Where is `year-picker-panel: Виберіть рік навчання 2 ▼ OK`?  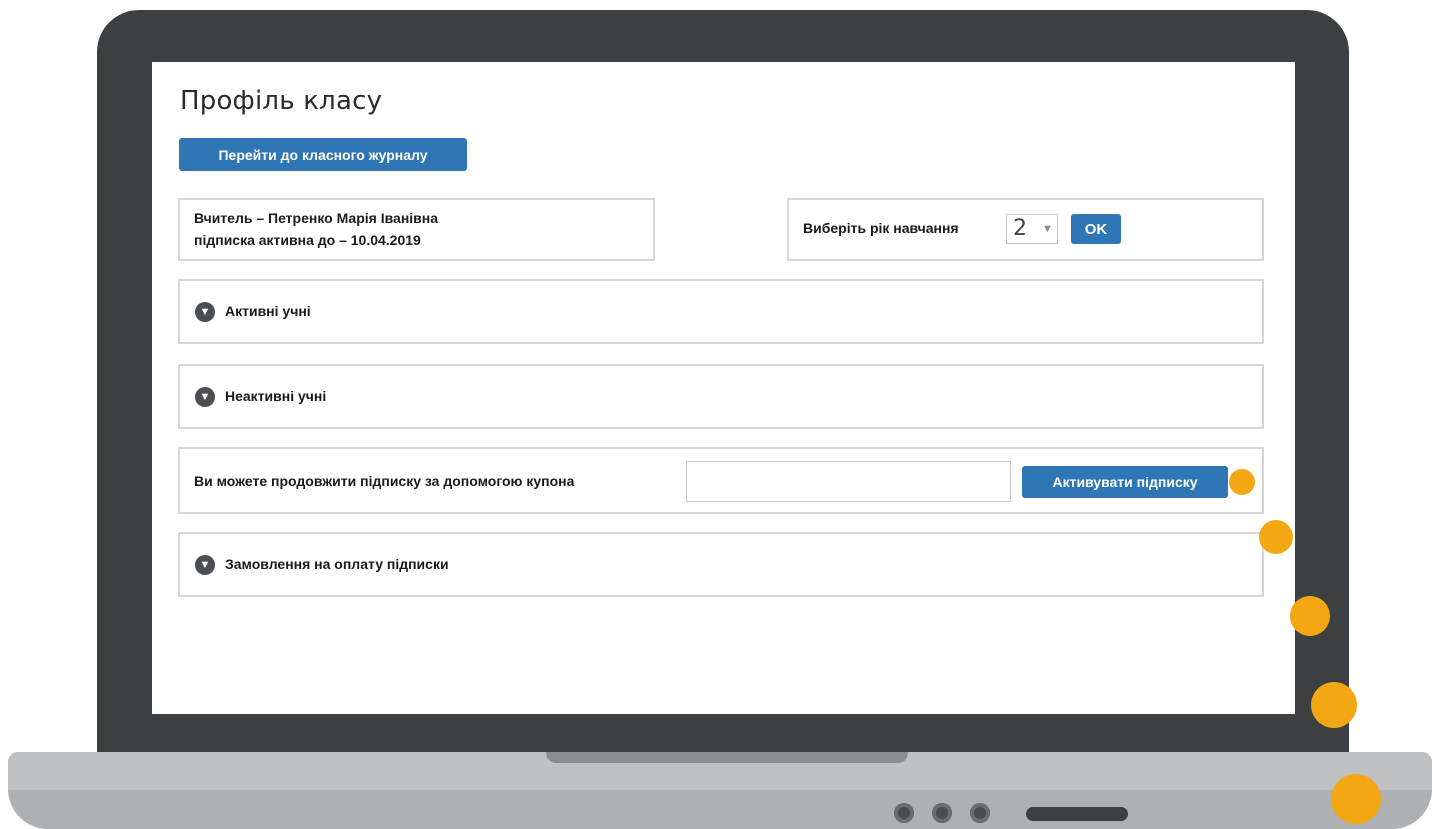
year-picker-panel: Виберіть рік навчання 2 ▼ OK is located at coordinates (1025, 229).